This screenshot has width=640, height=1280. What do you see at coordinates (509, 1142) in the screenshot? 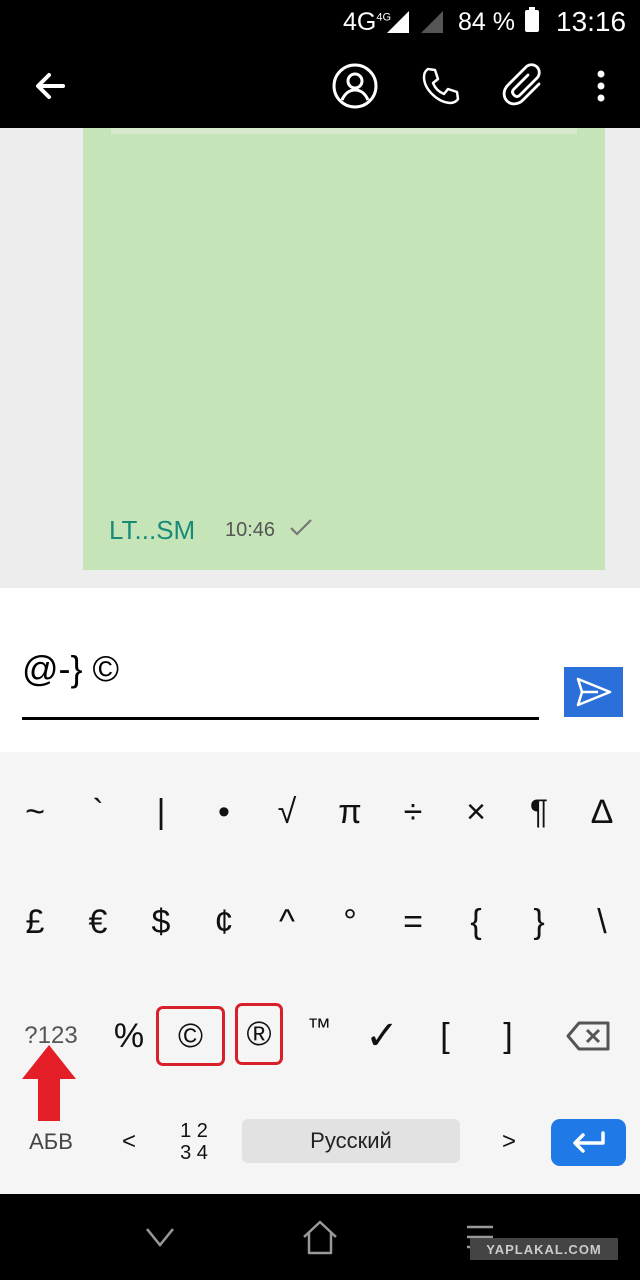
I see `key-greater-than: >` at bounding box center [509, 1142].